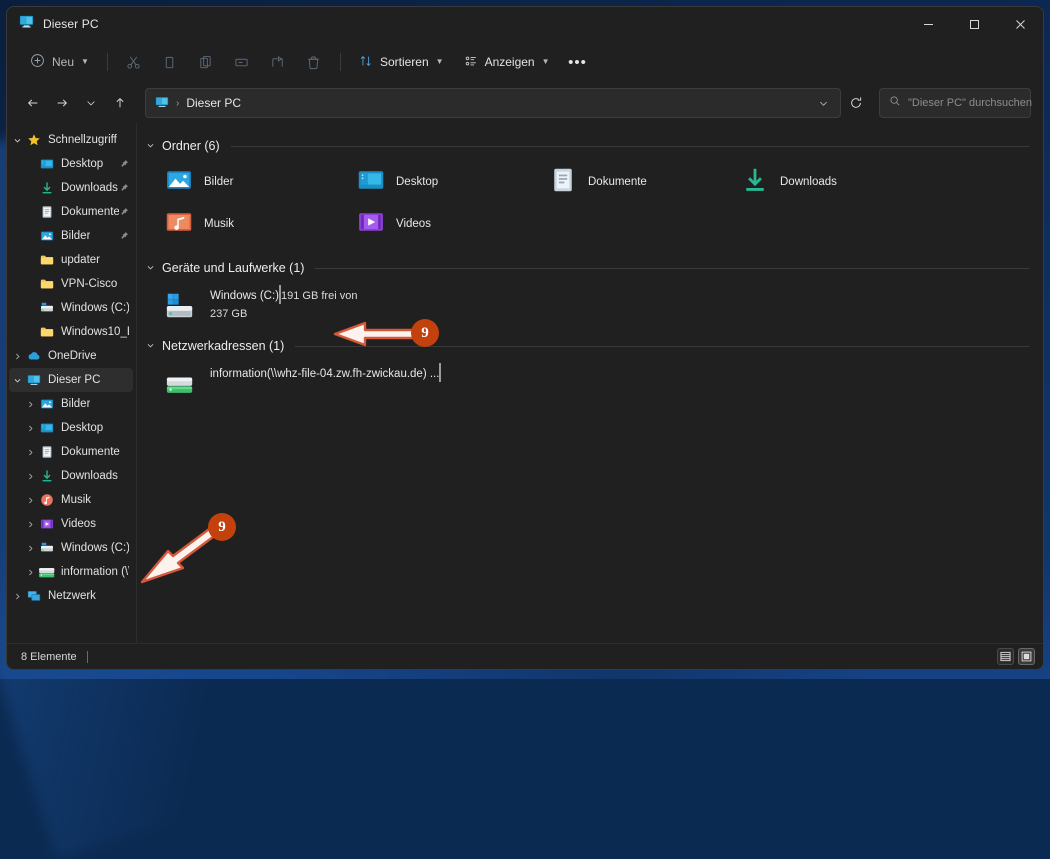 This screenshot has height=859, width=1050. What do you see at coordinates (87, 657) in the screenshot?
I see `status-divider` at bounding box center [87, 657].